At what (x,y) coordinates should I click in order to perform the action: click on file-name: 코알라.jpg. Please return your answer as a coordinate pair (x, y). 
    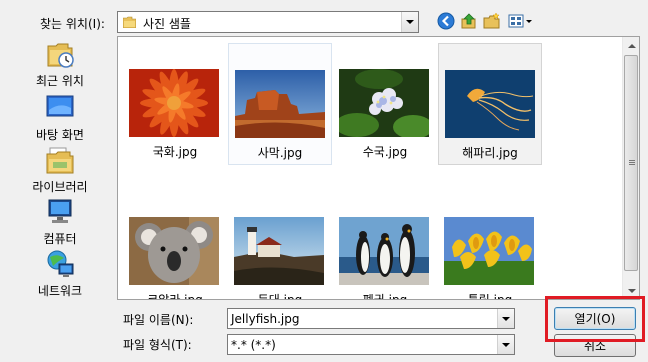
    Looking at the image, I should click on (175, 296).